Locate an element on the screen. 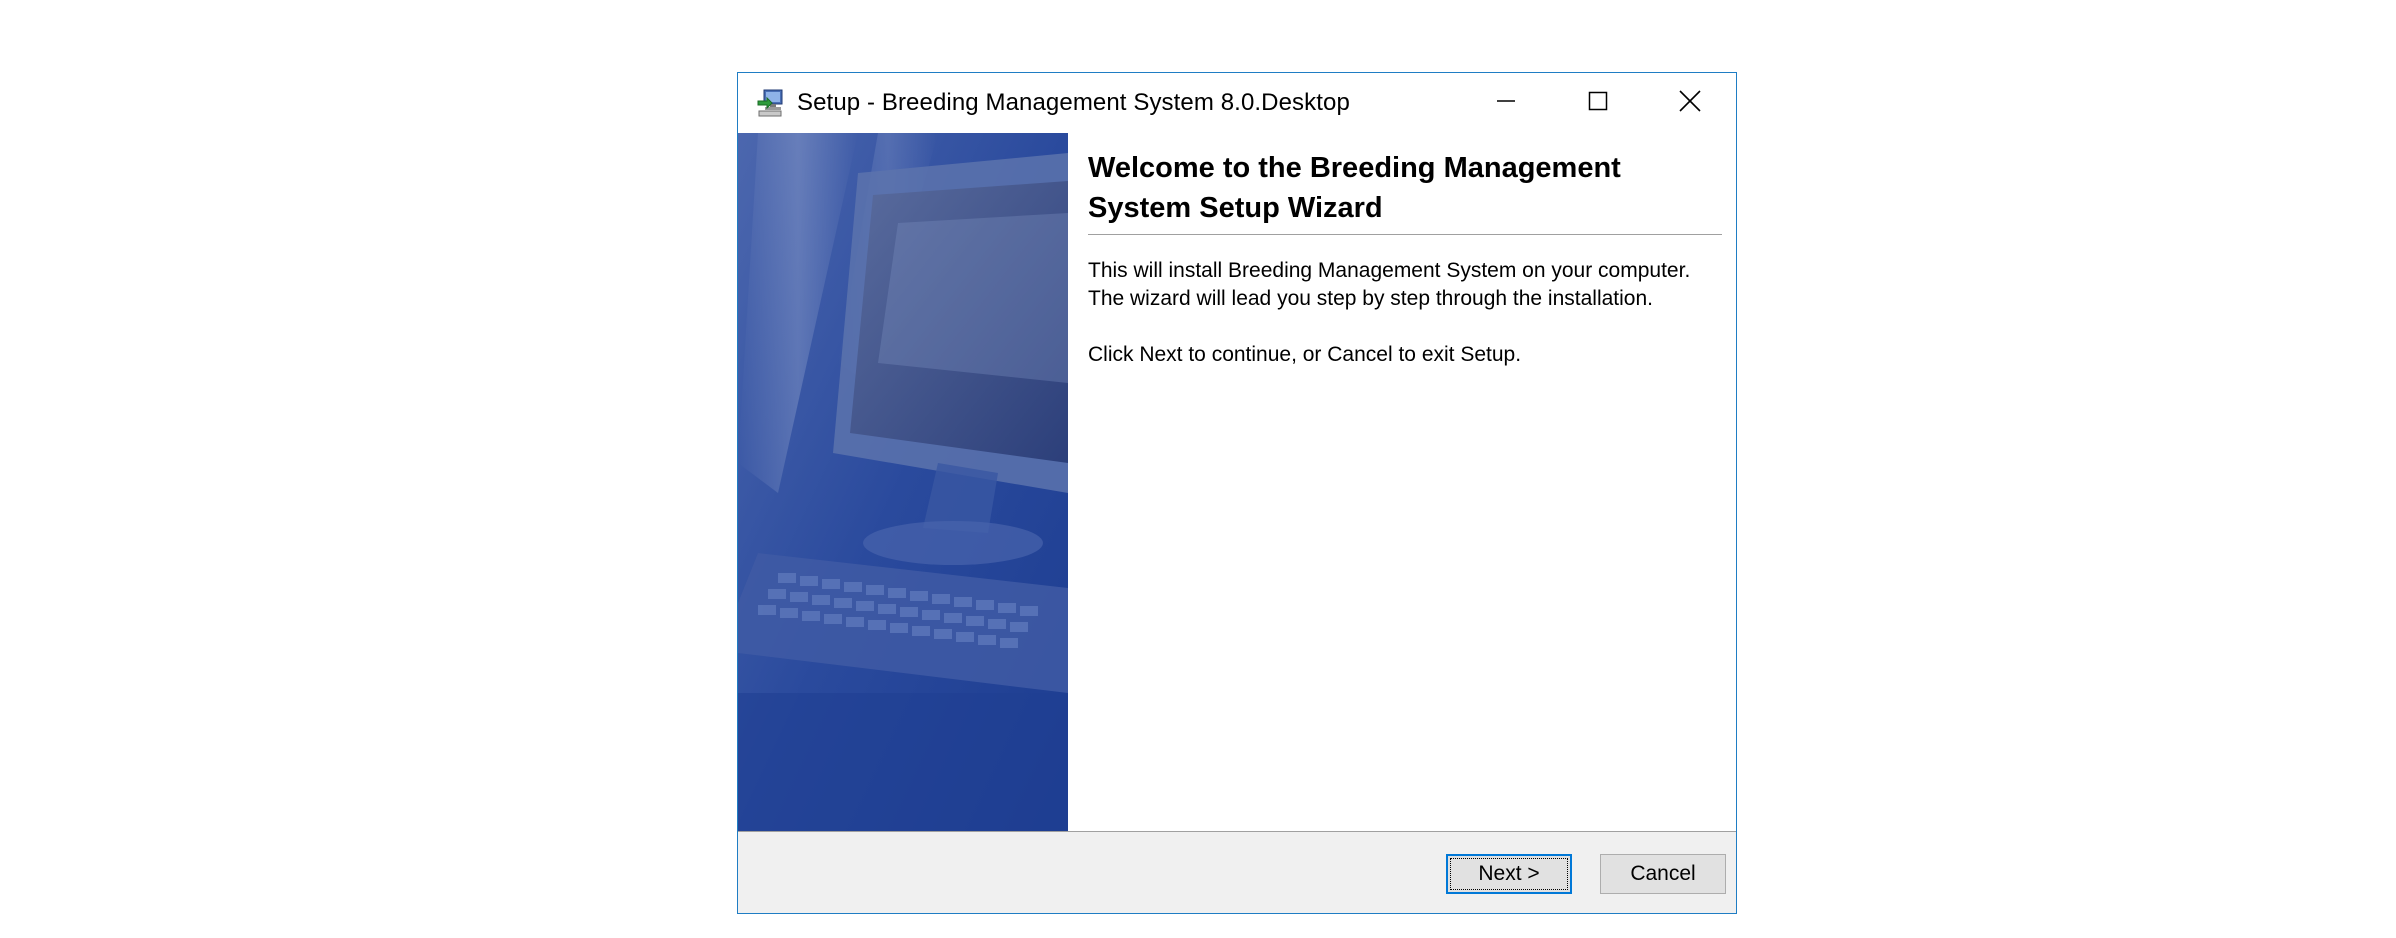 This screenshot has width=2396, height=938. wizard-footer: Next > Cancel is located at coordinates (1237, 872).